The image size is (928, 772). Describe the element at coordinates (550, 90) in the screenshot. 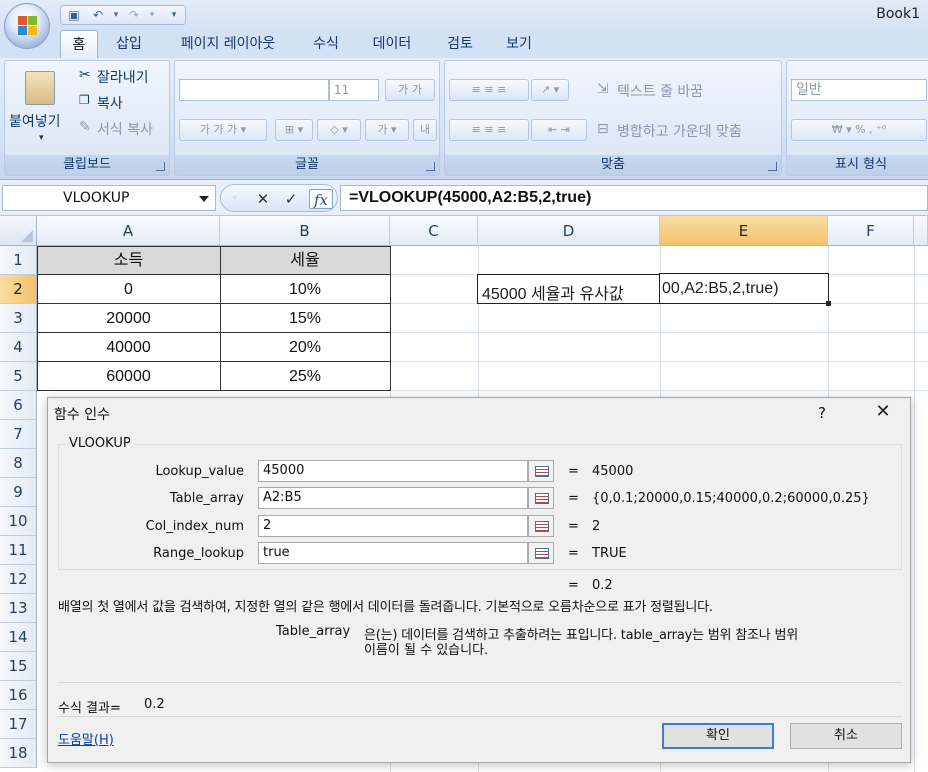

I see `orientation-icon: ↗ ▾` at that location.